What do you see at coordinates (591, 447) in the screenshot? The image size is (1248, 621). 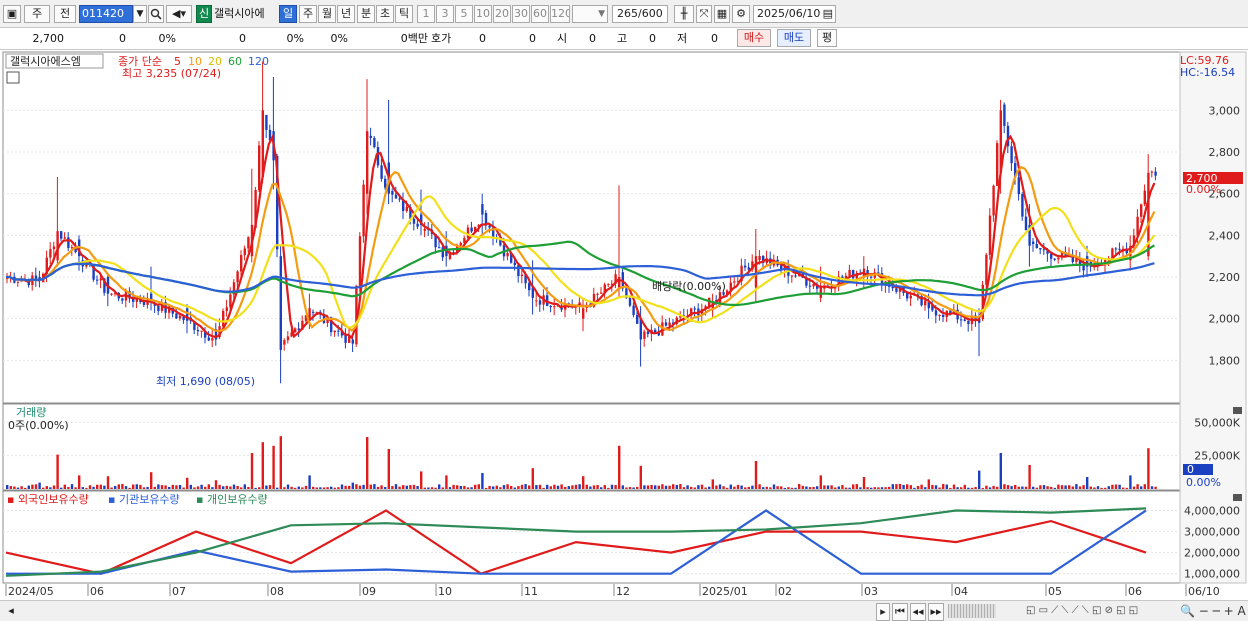 I see `volume-panel` at bounding box center [591, 447].